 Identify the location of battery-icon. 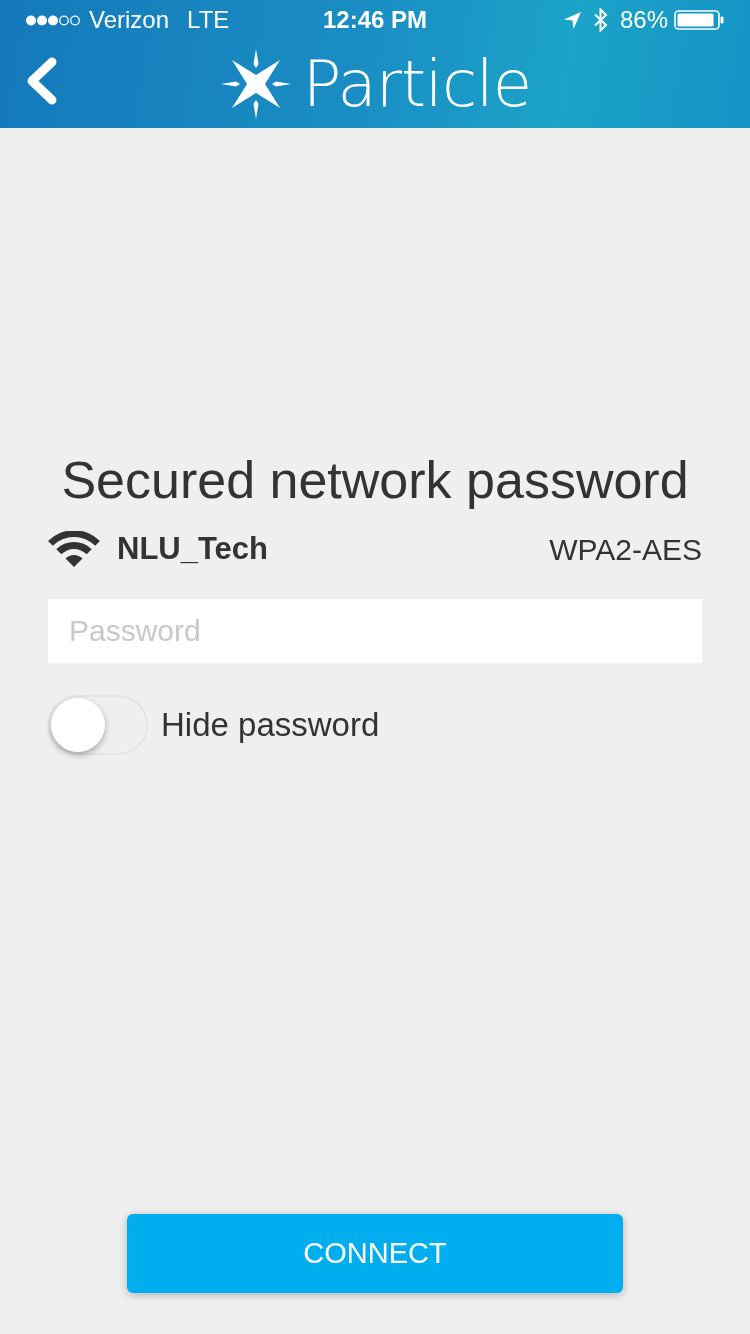
(699, 20).